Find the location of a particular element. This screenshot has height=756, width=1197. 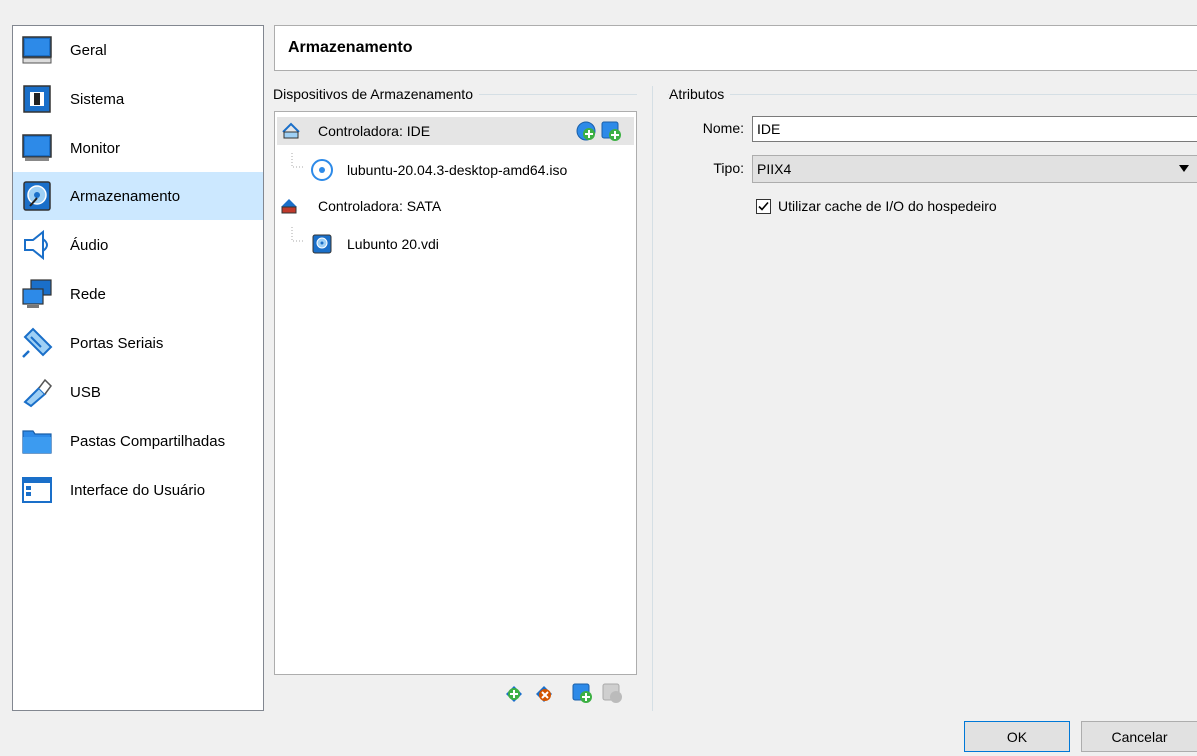

remove-attachment-icon is located at coordinates (612, 693).